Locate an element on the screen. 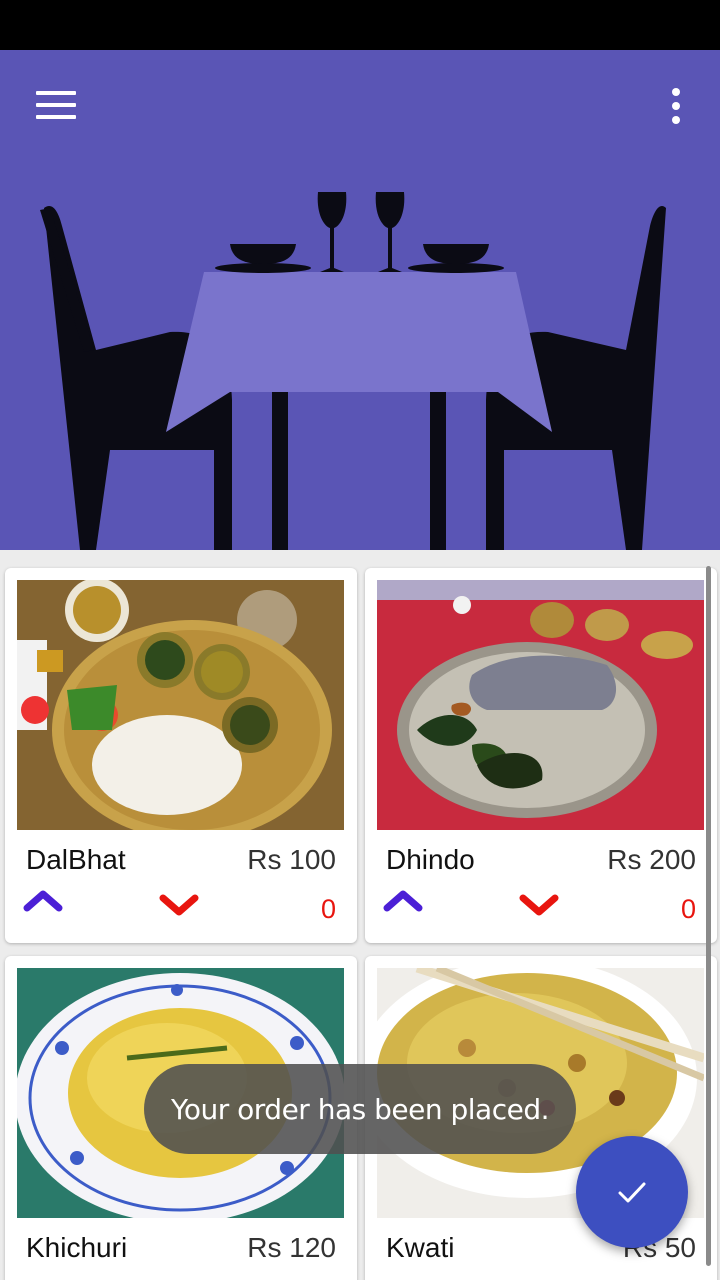 The height and width of the screenshot is (1280, 720). place-order-fab is located at coordinates (632, 1192).